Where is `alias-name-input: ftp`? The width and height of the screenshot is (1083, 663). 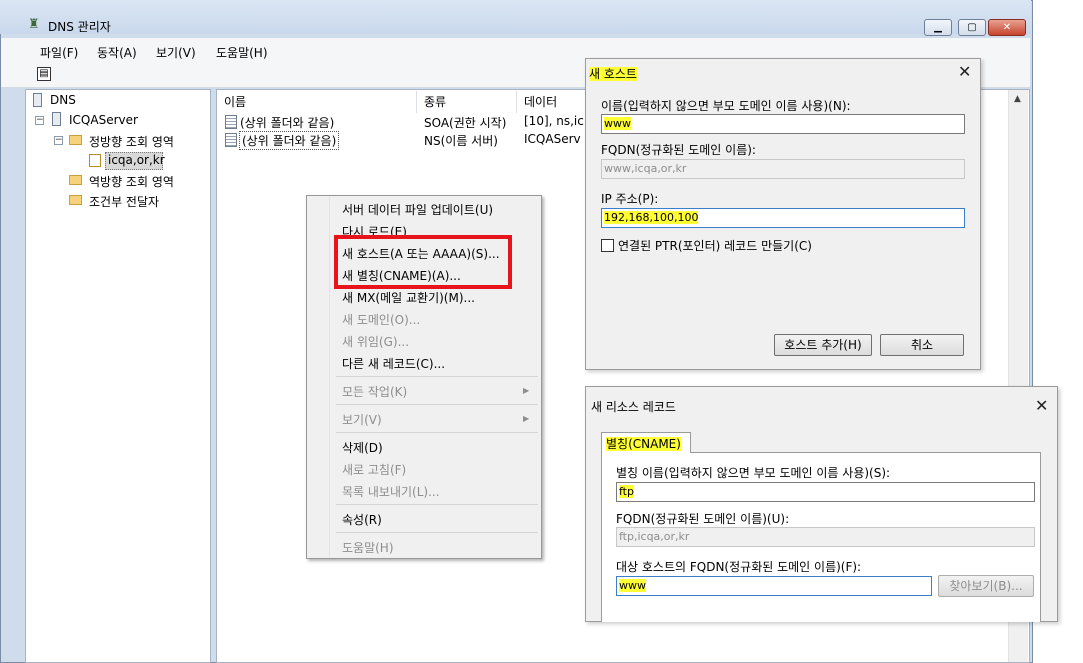
alias-name-input: ftp is located at coordinates (825, 492).